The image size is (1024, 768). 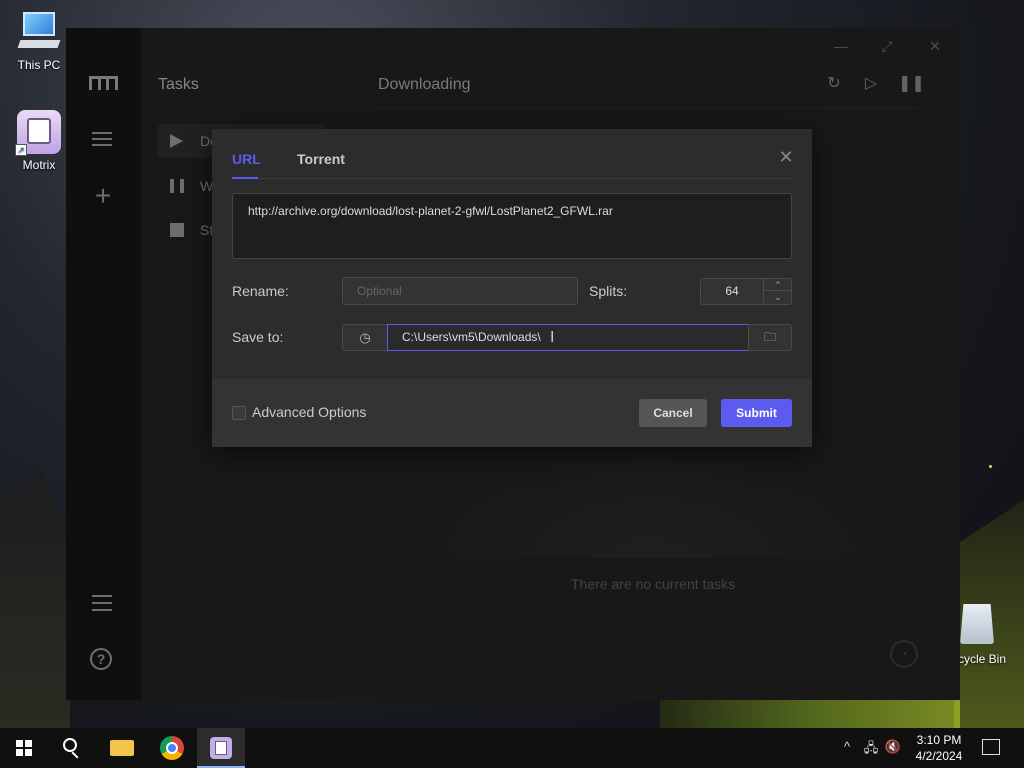 What do you see at coordinates (460, 291) in the screenshot?
I see `rename-input: Optional` at bounding box center [460, 291].